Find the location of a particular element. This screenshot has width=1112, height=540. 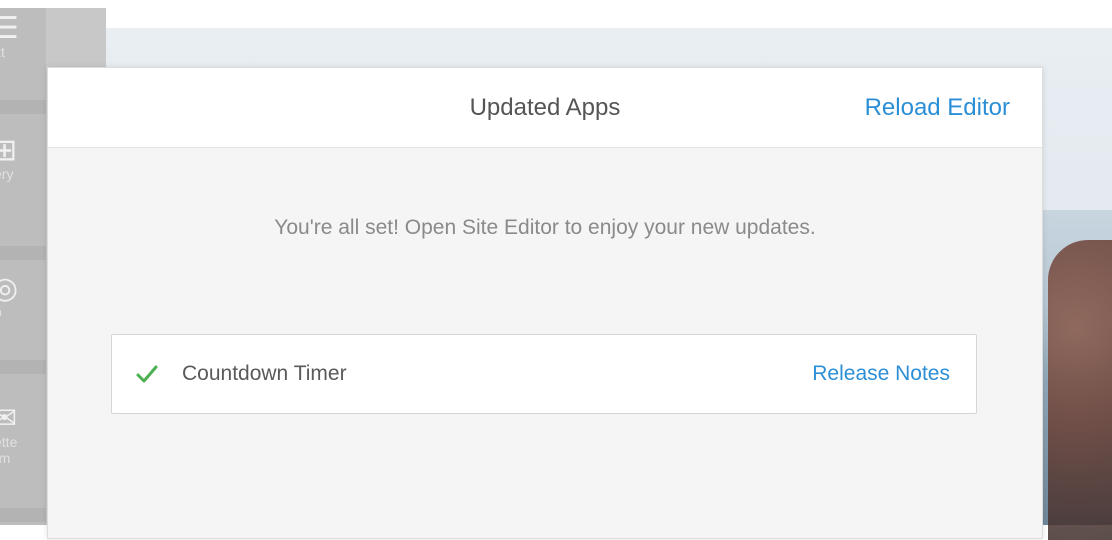

text-icon: ☰ is located at coordinates (9, 29).